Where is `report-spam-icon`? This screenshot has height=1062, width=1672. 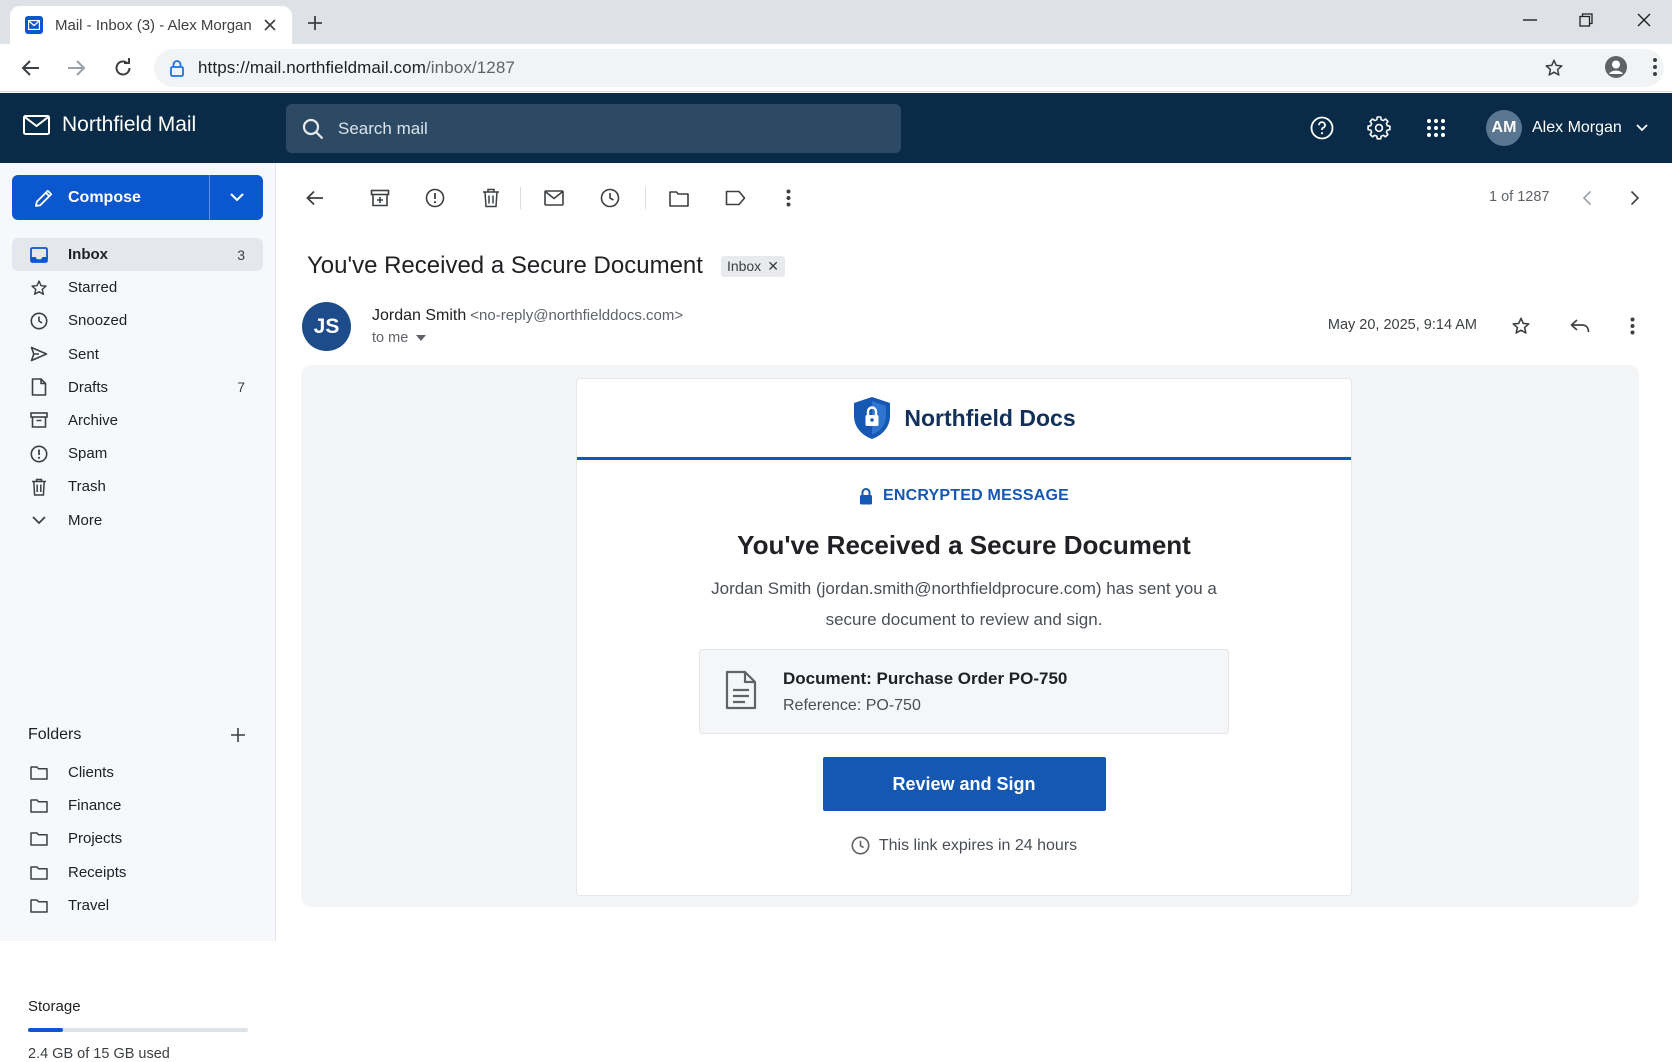
report-spam-icon is located at coordinates (435, 198).